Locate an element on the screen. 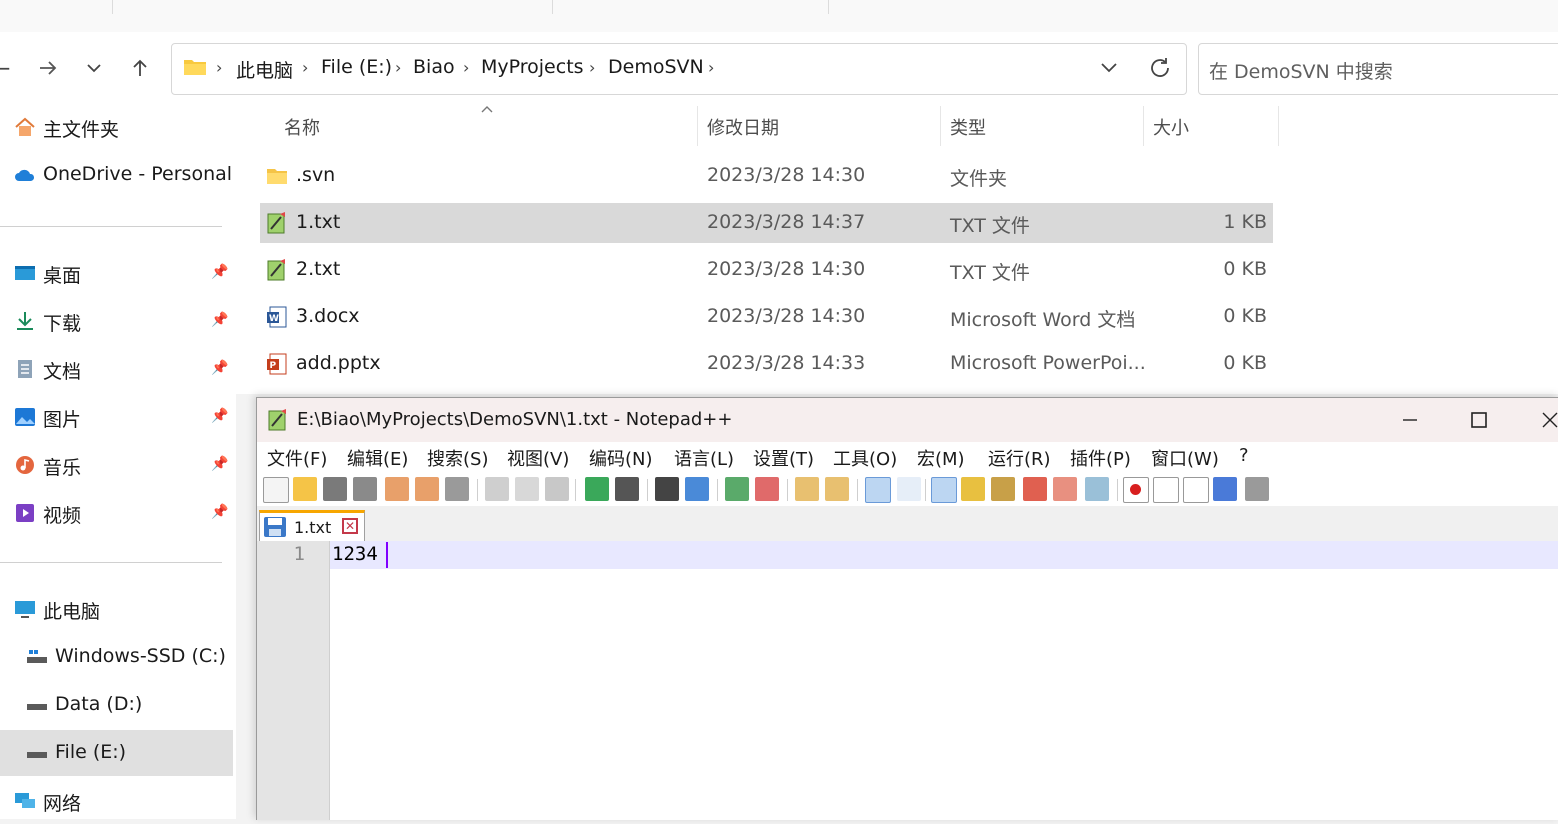 This screenshot has height=824, width=1558. menu-view: 视图(V) is located at coordinates (538, 458).